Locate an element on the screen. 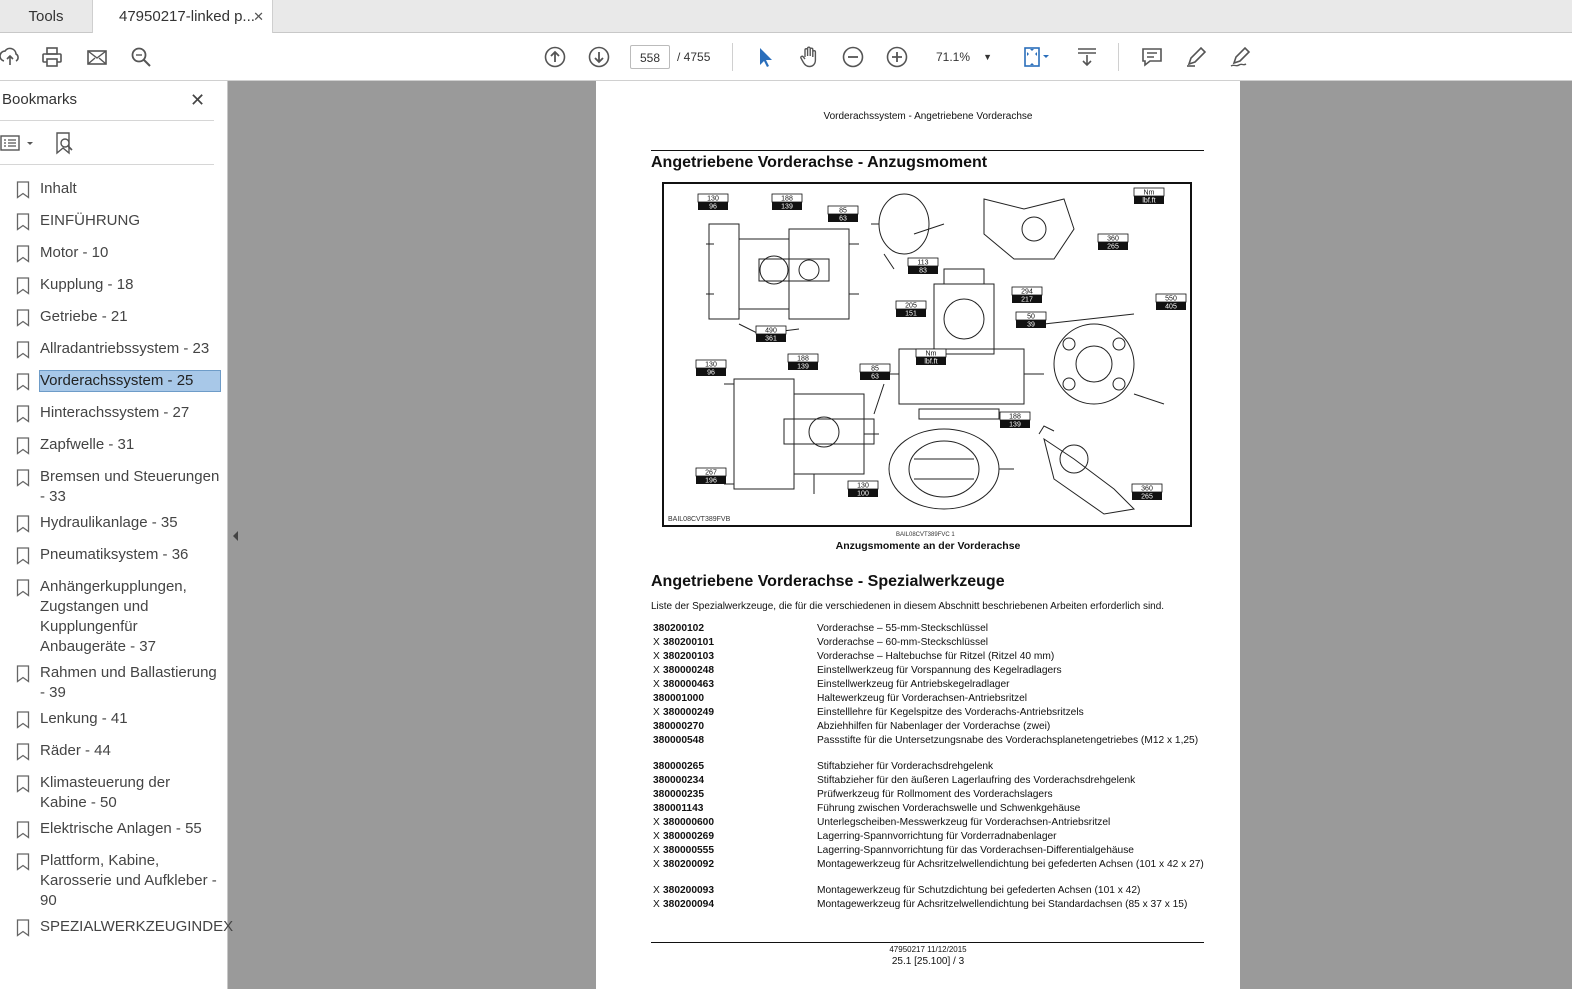  select-cursor-icon is located at coordinates (765, 57).